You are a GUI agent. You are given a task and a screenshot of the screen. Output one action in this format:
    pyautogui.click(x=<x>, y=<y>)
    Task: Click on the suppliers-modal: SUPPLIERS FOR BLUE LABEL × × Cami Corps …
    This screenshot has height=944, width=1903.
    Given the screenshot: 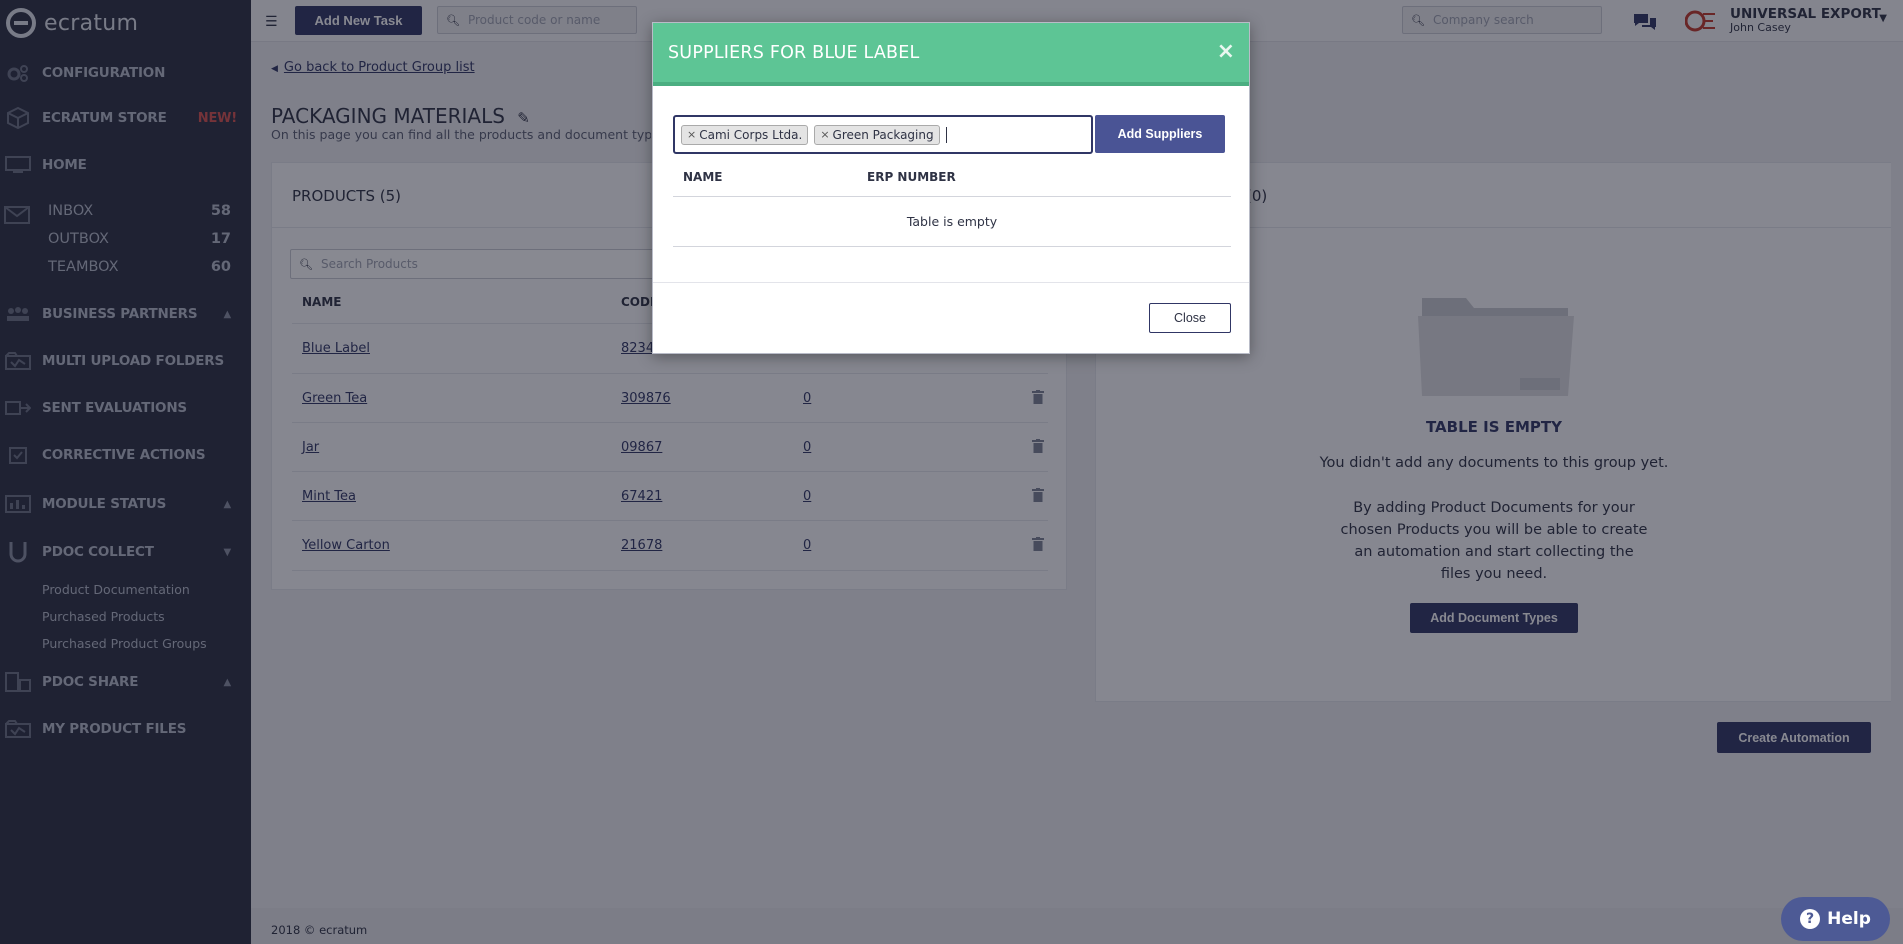 What is the action you would take?
    pyautogui.click(x=951, y=188)
    